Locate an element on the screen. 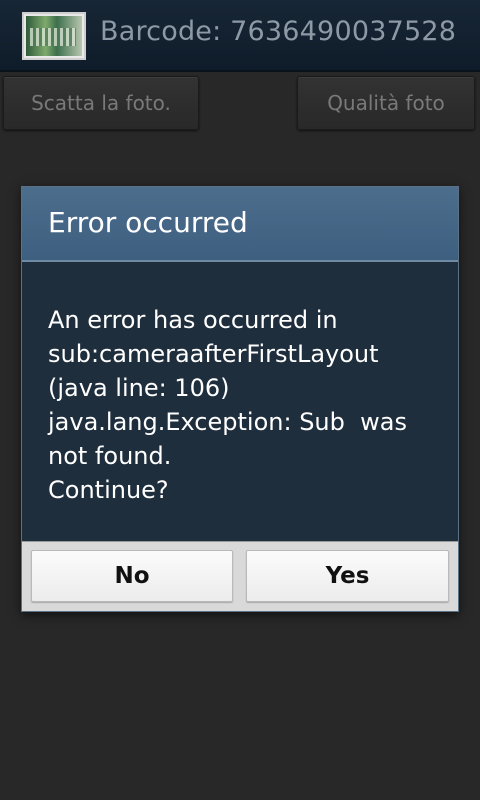 The width and height of the screenshot is (480, 800). thumbnail-detail is located at coordinates (53, 37).